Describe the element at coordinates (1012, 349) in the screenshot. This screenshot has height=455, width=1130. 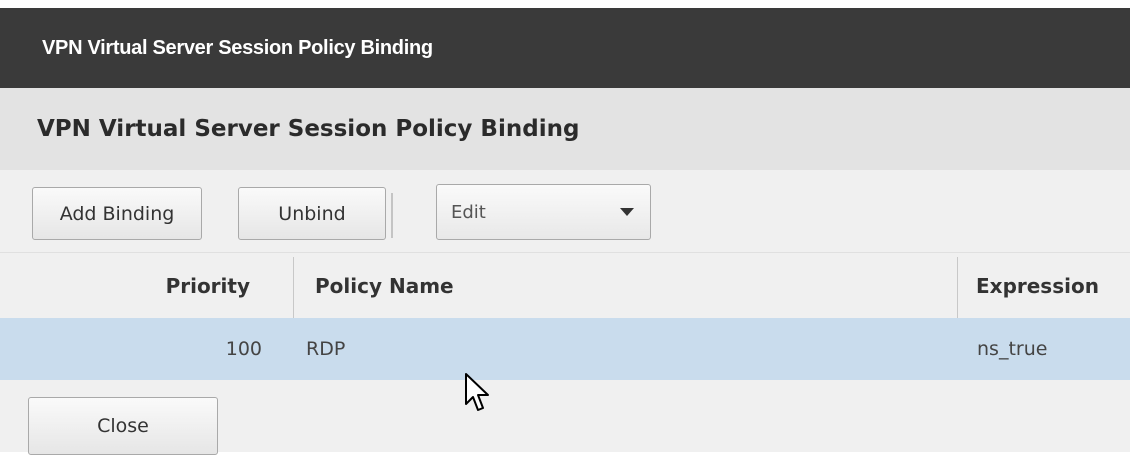
I see `cell-expression: ns_true` at that location.